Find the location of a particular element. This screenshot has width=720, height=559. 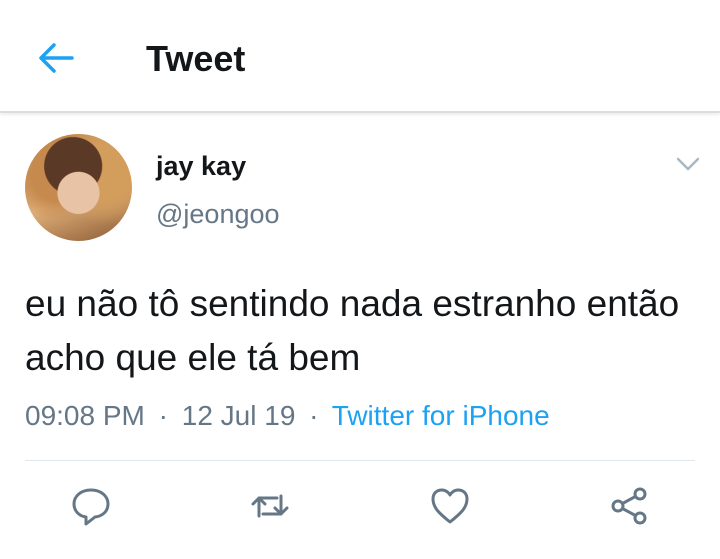

heart-icon is located at coordinates (450, 506).